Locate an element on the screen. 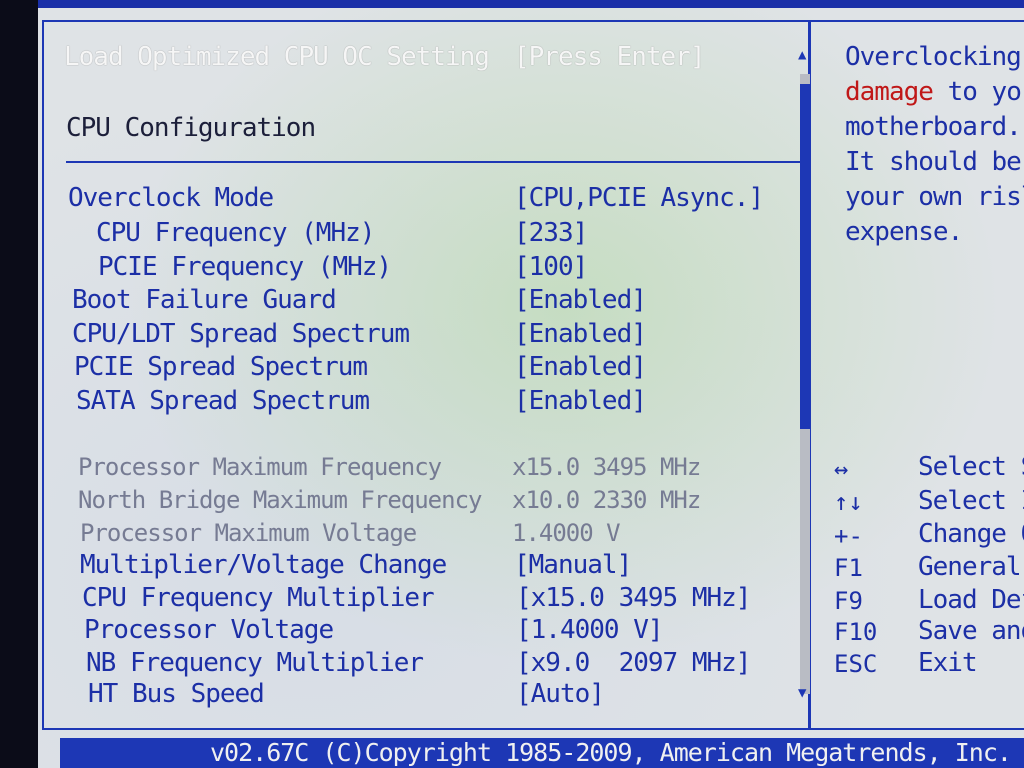 The width and height of the screenshot is (1024, 768). key-plus-minus: +- is located at coordinates (848, 536).